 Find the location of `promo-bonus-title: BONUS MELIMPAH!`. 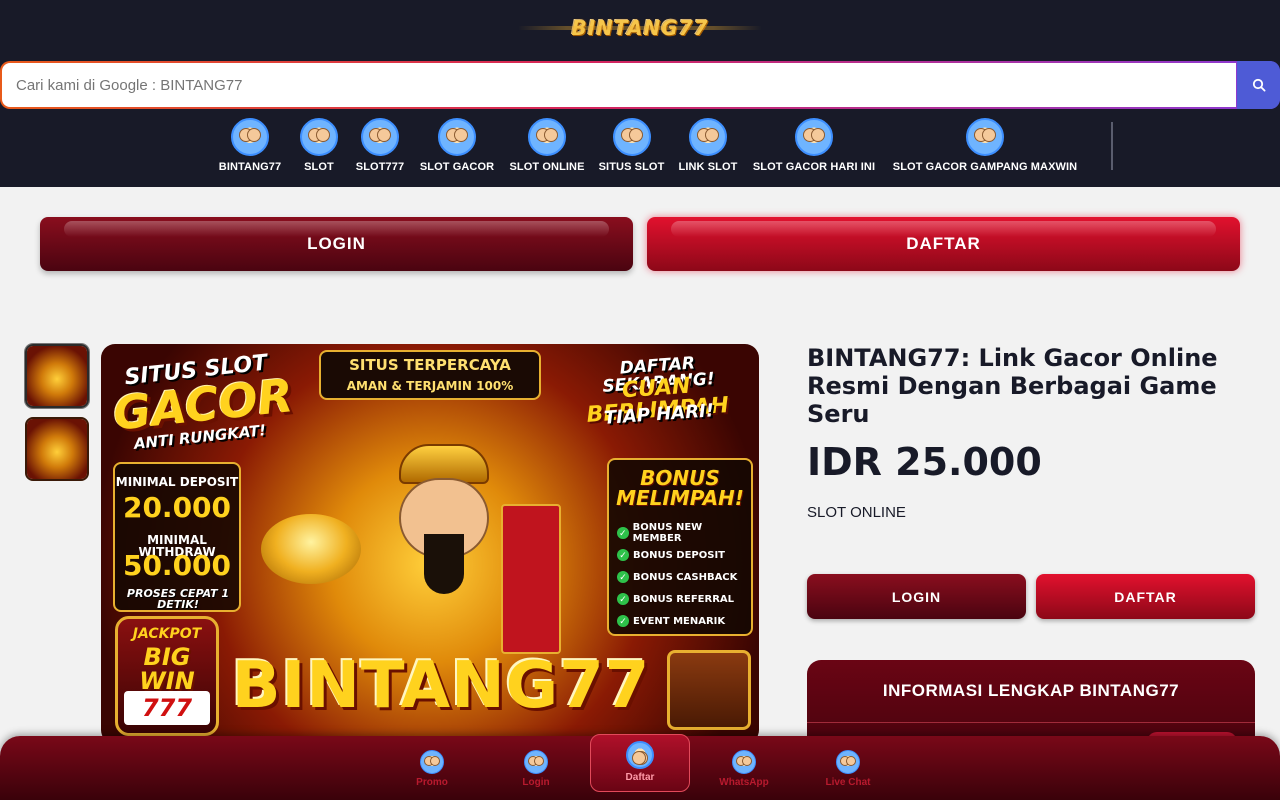

promo-bonus-title: BONUS MELIMPAH! is located at coordinates (680, 488).